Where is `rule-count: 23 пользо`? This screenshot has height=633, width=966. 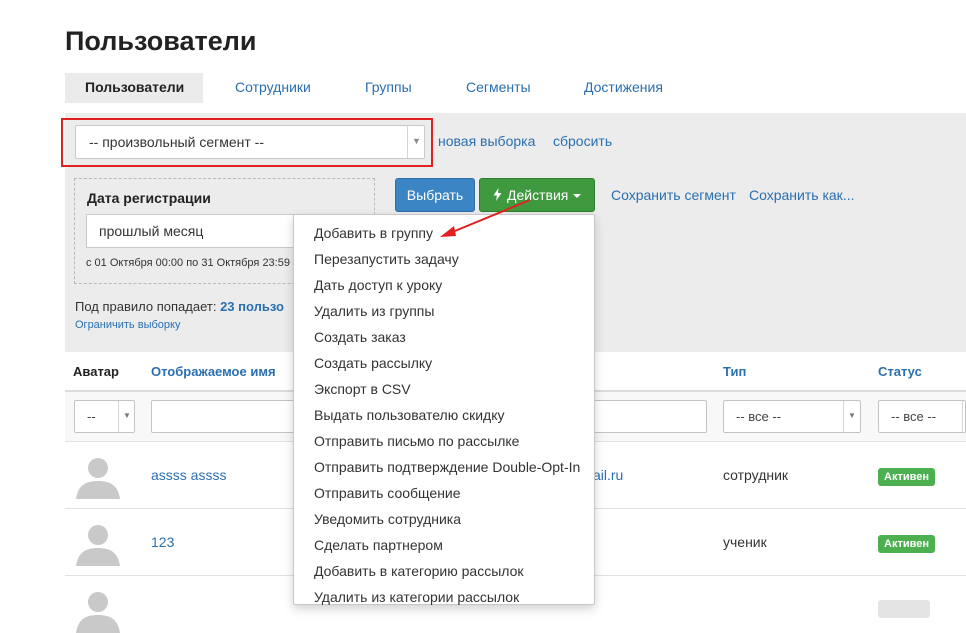 rule-count: 23 пользо is located at coordinates (252, 306).